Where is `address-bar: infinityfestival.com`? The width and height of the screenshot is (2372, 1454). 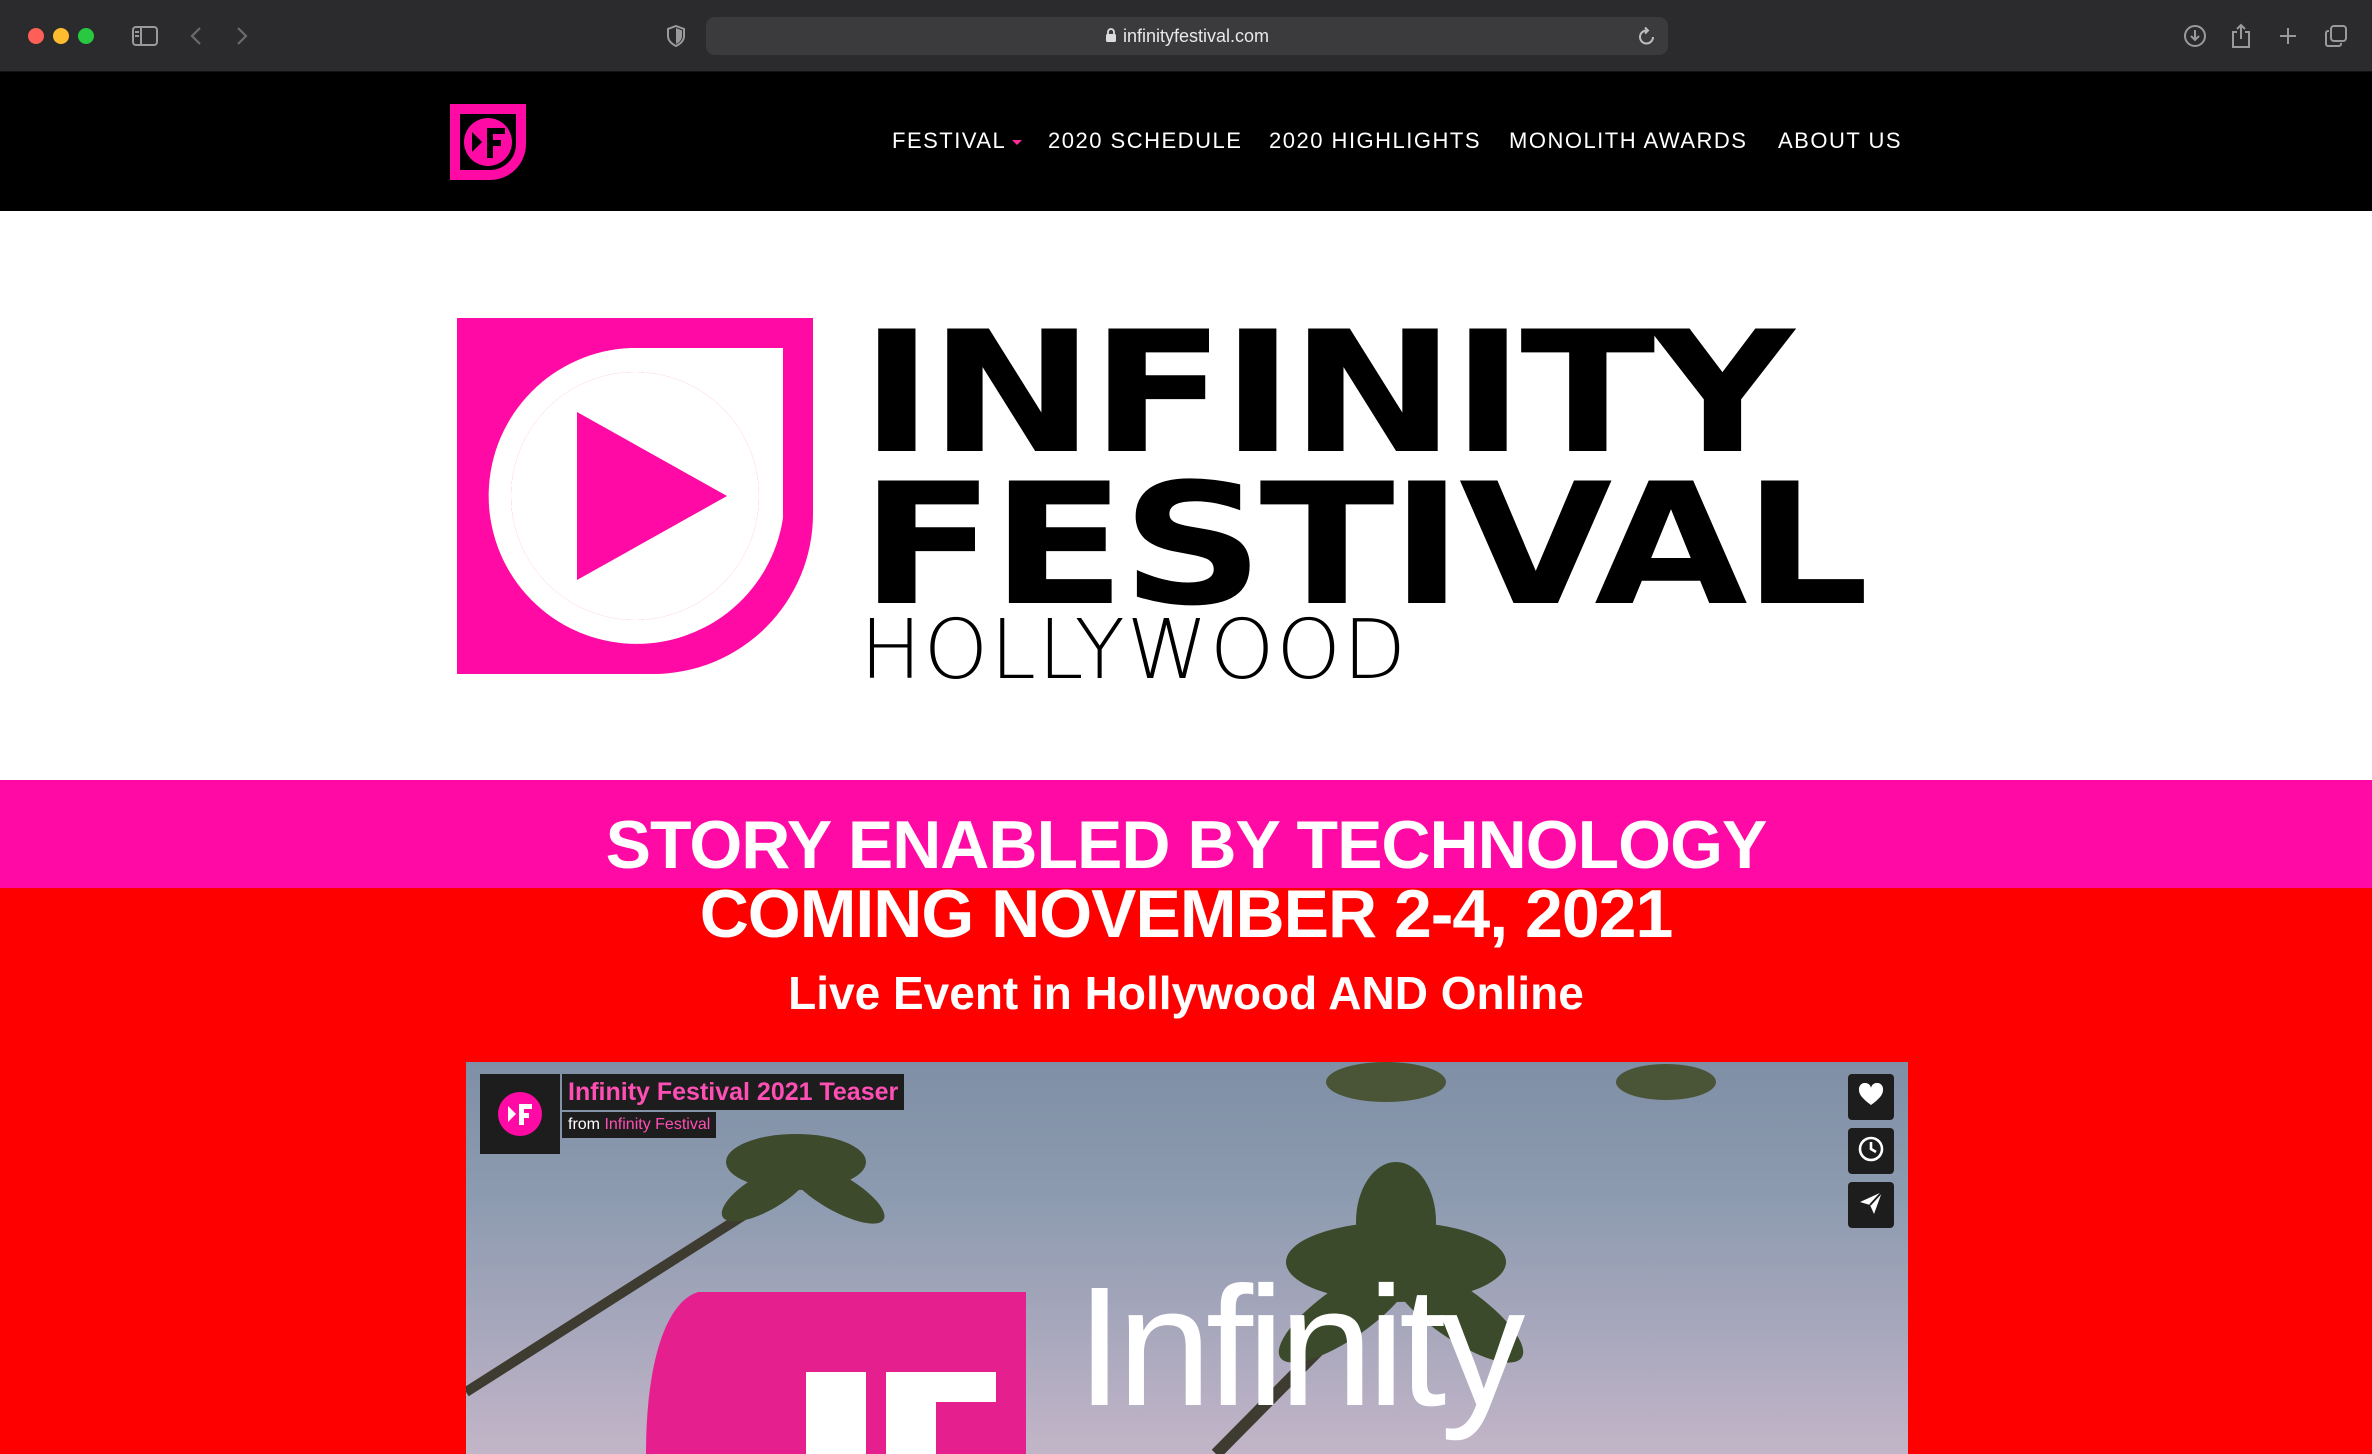
address-bar: infinityfestival.com is located at coordinates (1187, 36).